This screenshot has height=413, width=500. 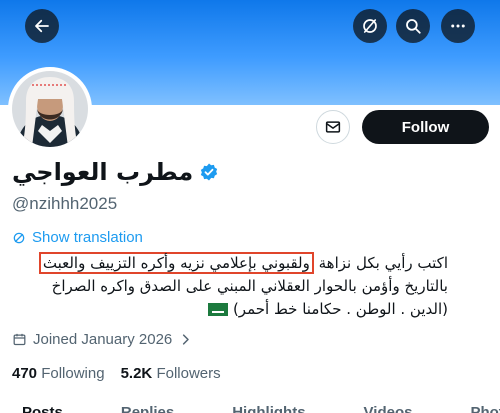 I want to click on saudi-flag-emoji, so click(x=218, y=309).